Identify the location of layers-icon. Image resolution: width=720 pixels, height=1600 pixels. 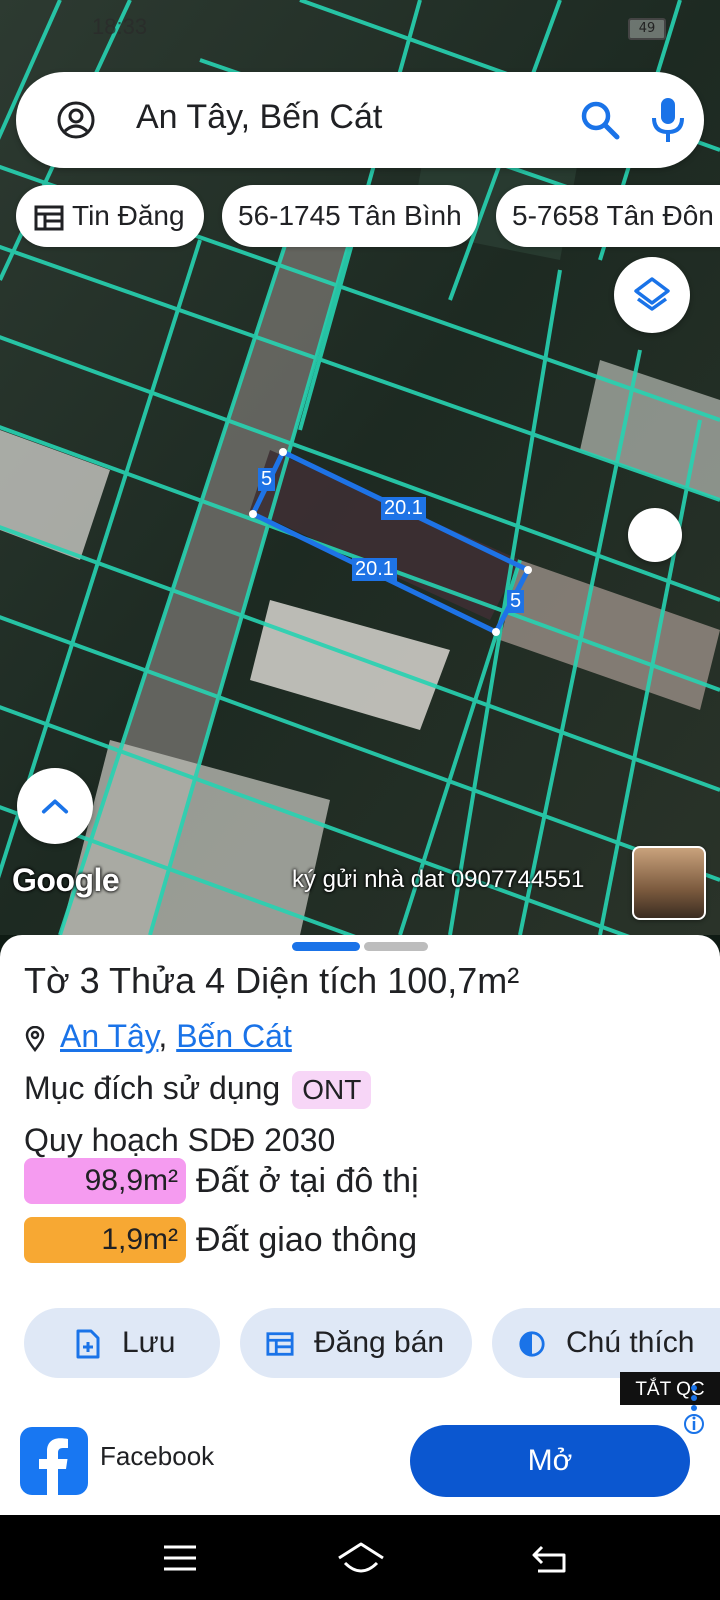
(652, 294).